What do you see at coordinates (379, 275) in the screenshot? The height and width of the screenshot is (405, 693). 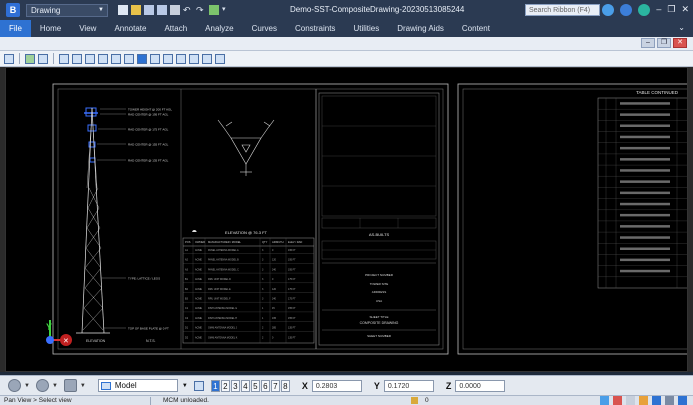 I see `project-number-label: PROJECT NUMBER` at bounding box center [379, 275].